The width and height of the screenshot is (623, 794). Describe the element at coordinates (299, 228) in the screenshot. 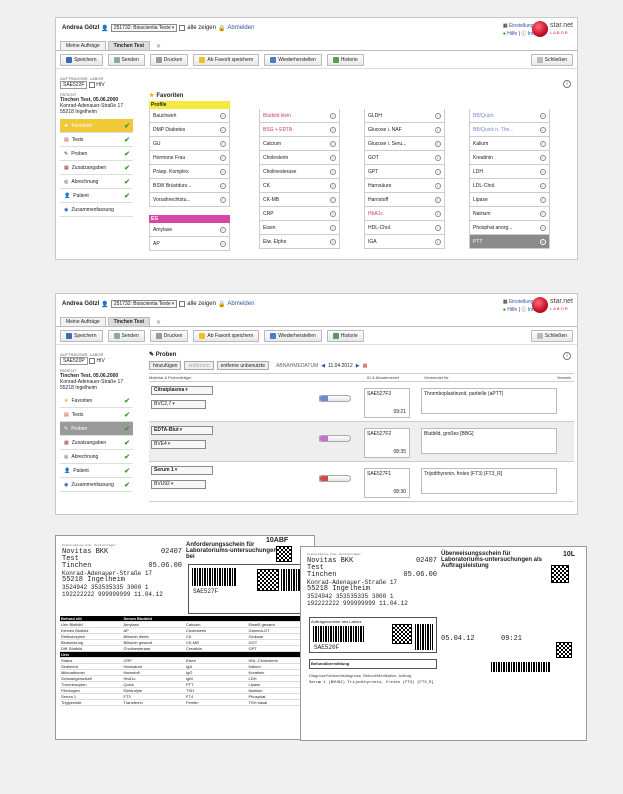

I see `favorite-item: Eisen i` at that location.